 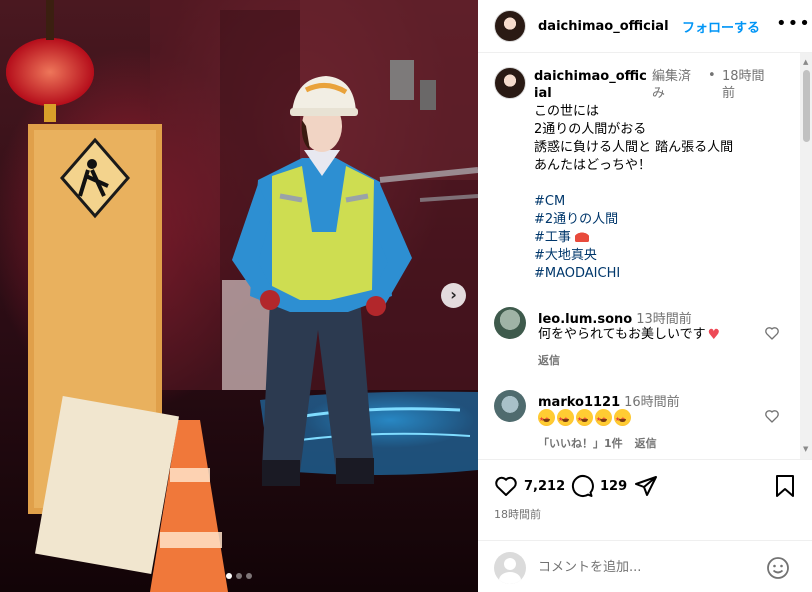 I want to click on hashtag-link: #工事, so click(x=552, y=237).